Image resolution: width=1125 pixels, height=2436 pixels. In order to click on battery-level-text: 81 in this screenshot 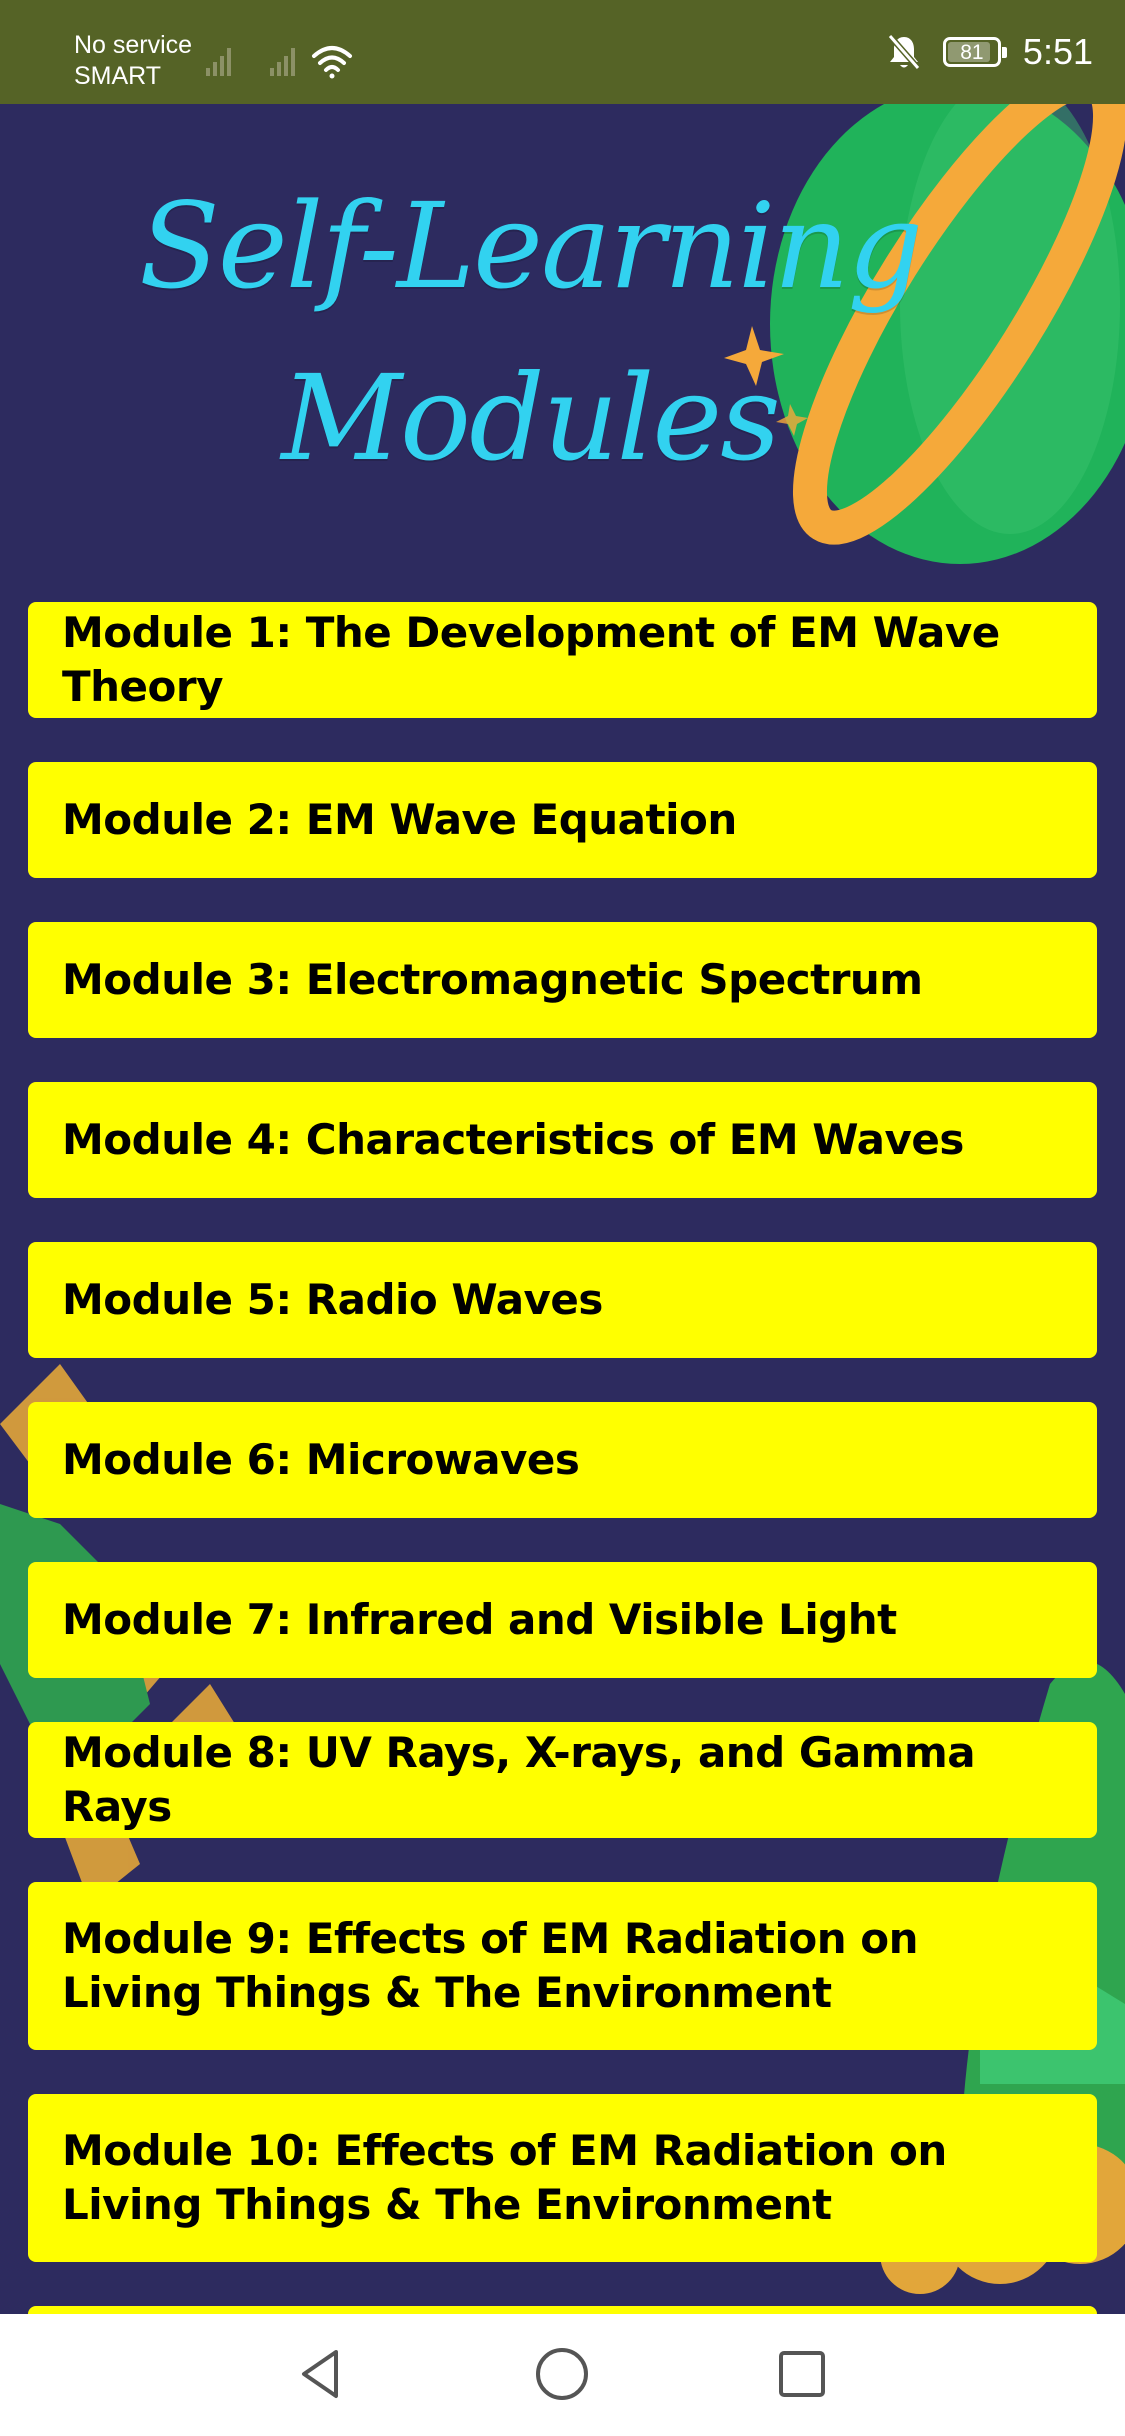, I will do `click(972, 52)`.